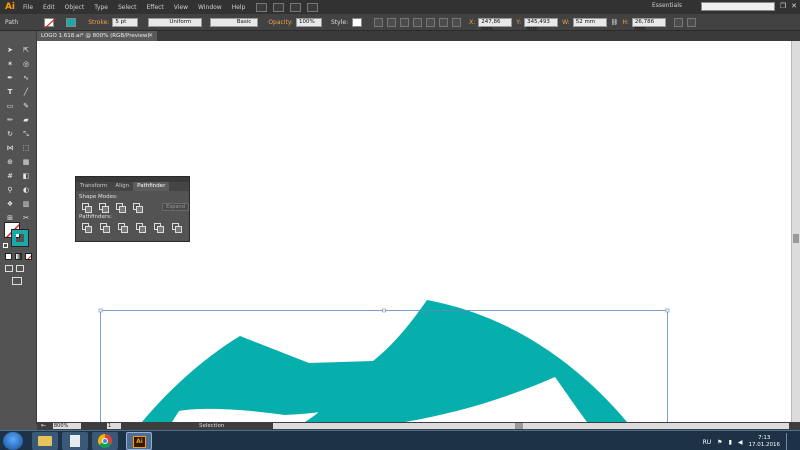 The width and height of the screenshot is (800, 450). I want to click on rotate-icon: ↻, so click(10, 134).